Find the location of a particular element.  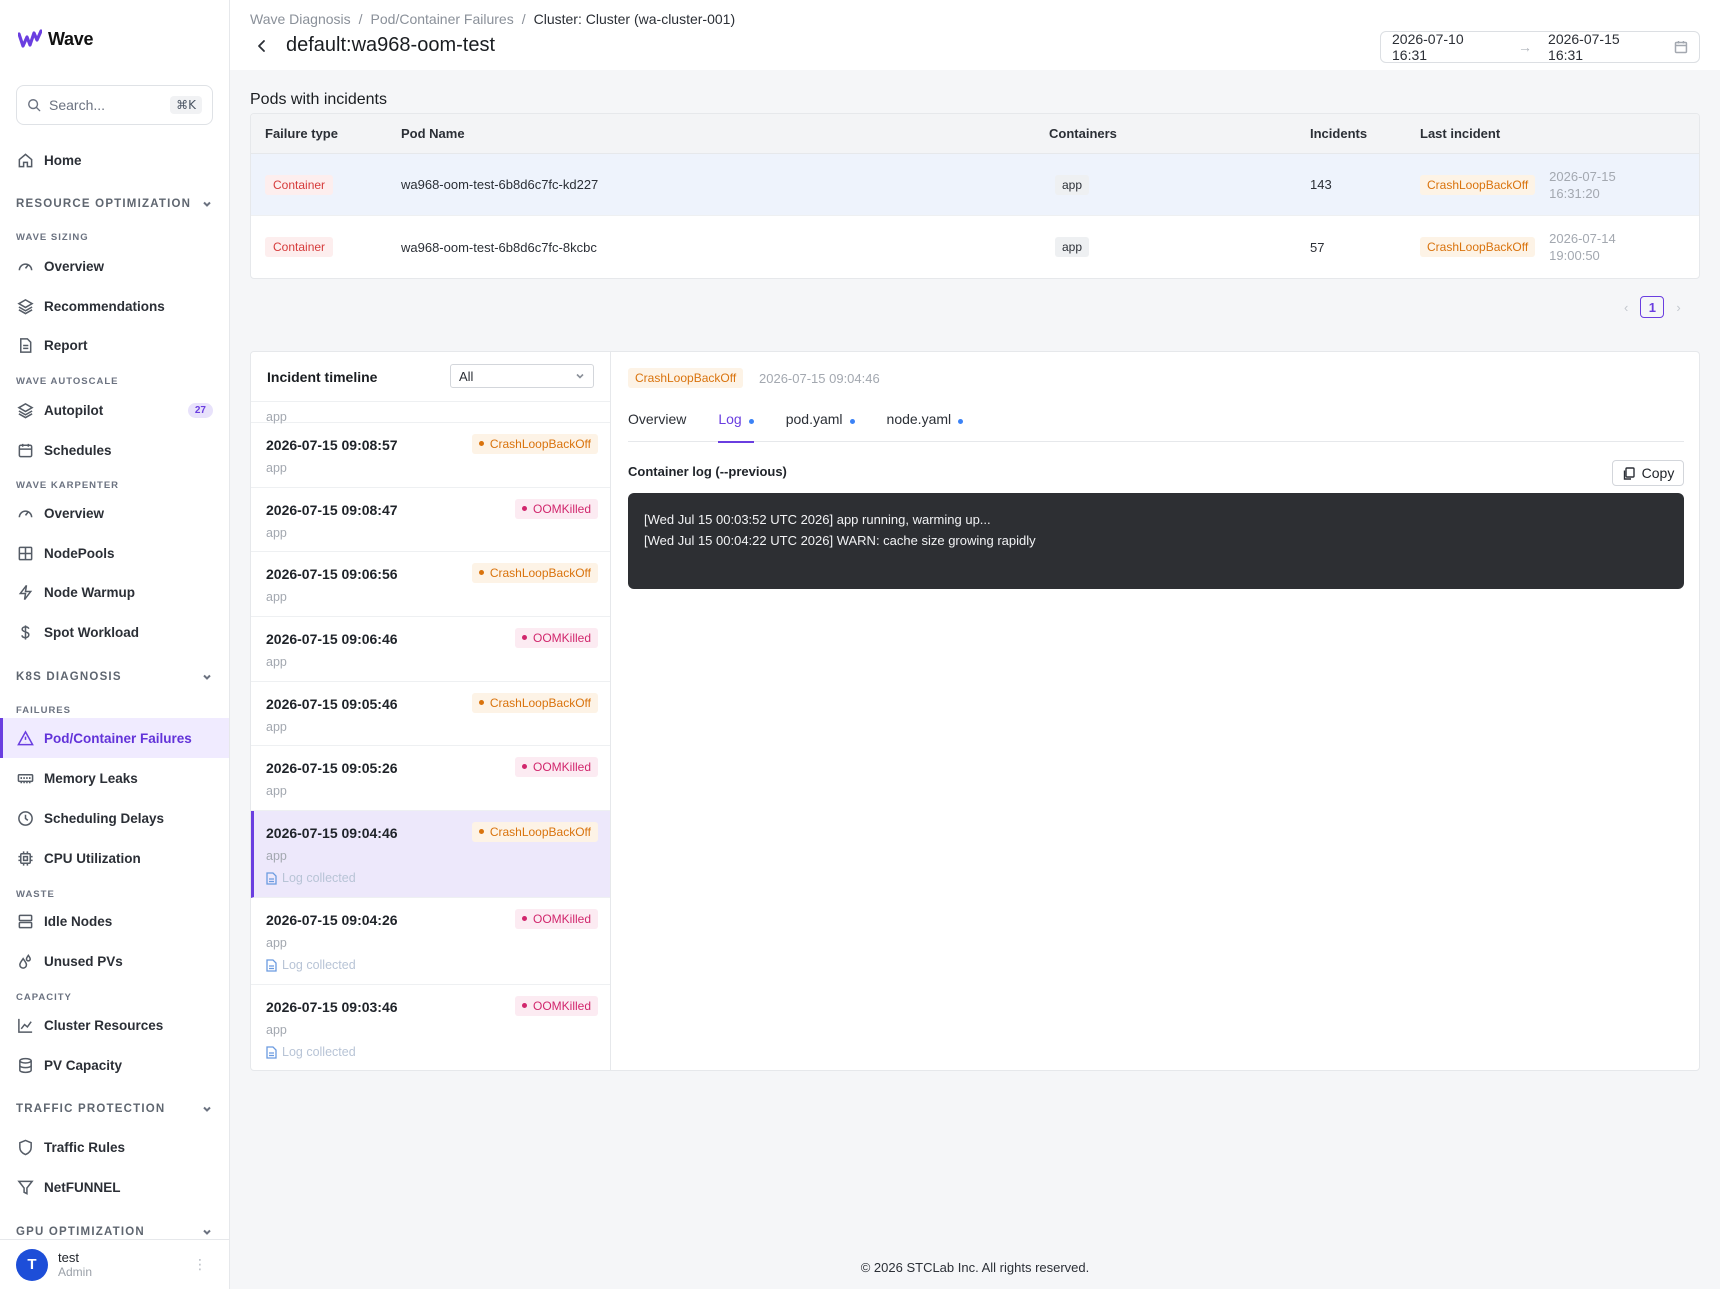

sidebar-item-label: PV Capacity is located at coordinates (83, 1065).